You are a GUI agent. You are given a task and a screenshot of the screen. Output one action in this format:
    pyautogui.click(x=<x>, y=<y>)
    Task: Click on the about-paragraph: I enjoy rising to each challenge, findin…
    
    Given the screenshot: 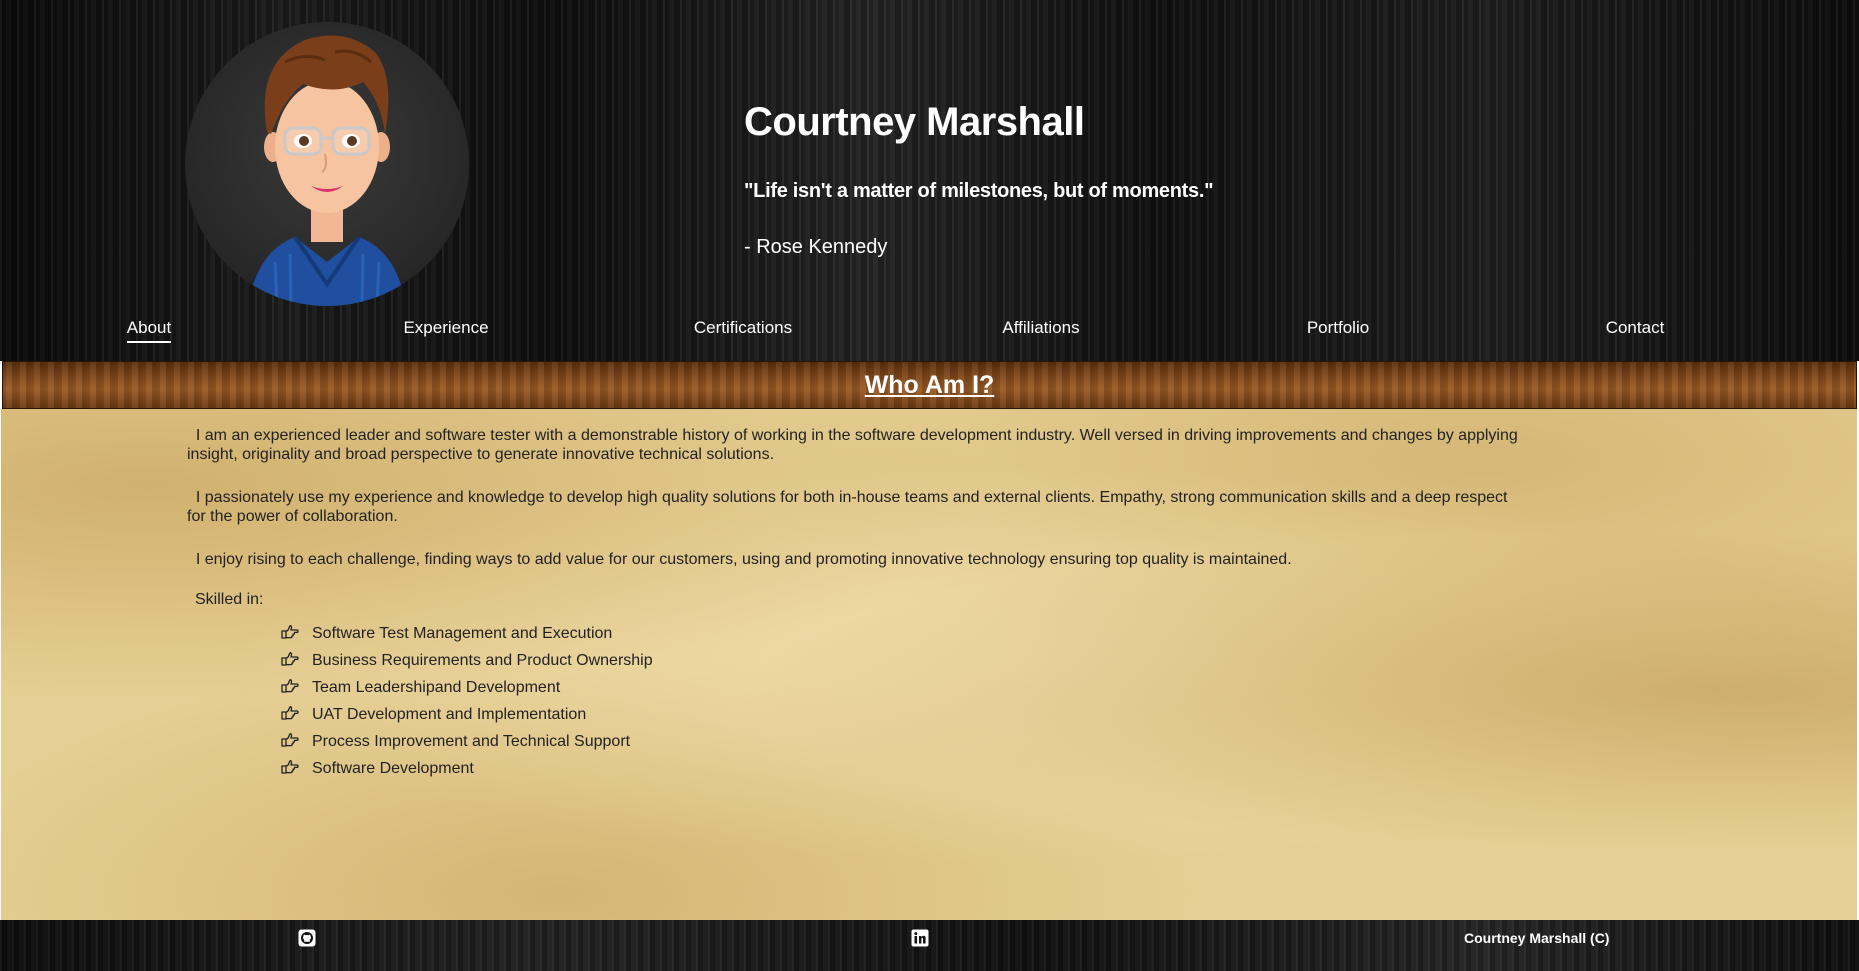 What is the action you would take?
    pyautogui.click(x=857, y=559)
    